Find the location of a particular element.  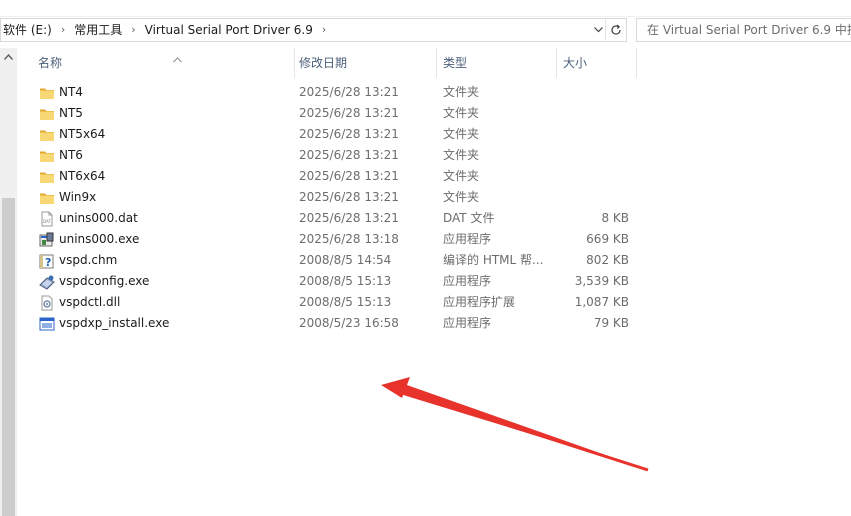

breadcrumb-tools-folder: 常用工具 is located at coordinates (98, 30).